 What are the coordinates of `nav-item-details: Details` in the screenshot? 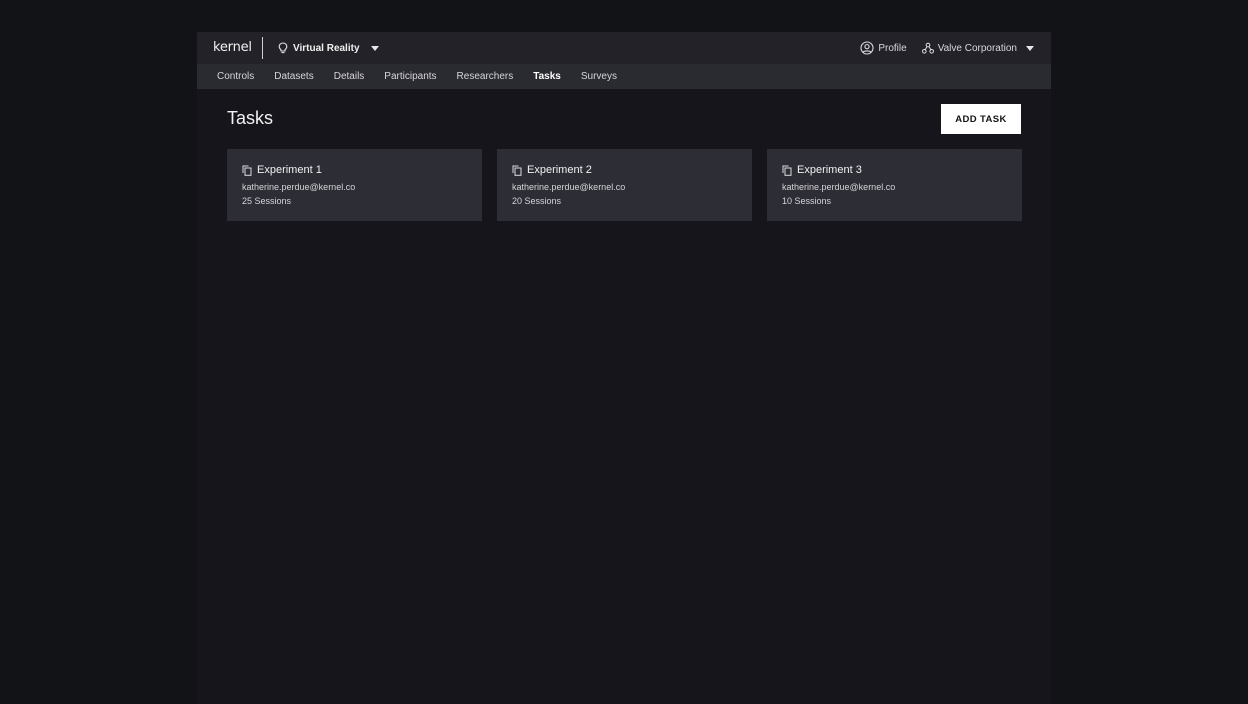 It's located at (349, 76).